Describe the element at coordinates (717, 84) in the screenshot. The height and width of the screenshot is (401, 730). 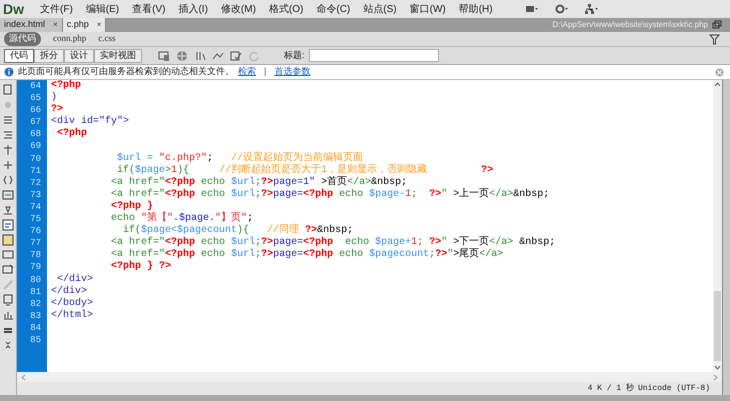
I see `scroll-up-icon` at that location.